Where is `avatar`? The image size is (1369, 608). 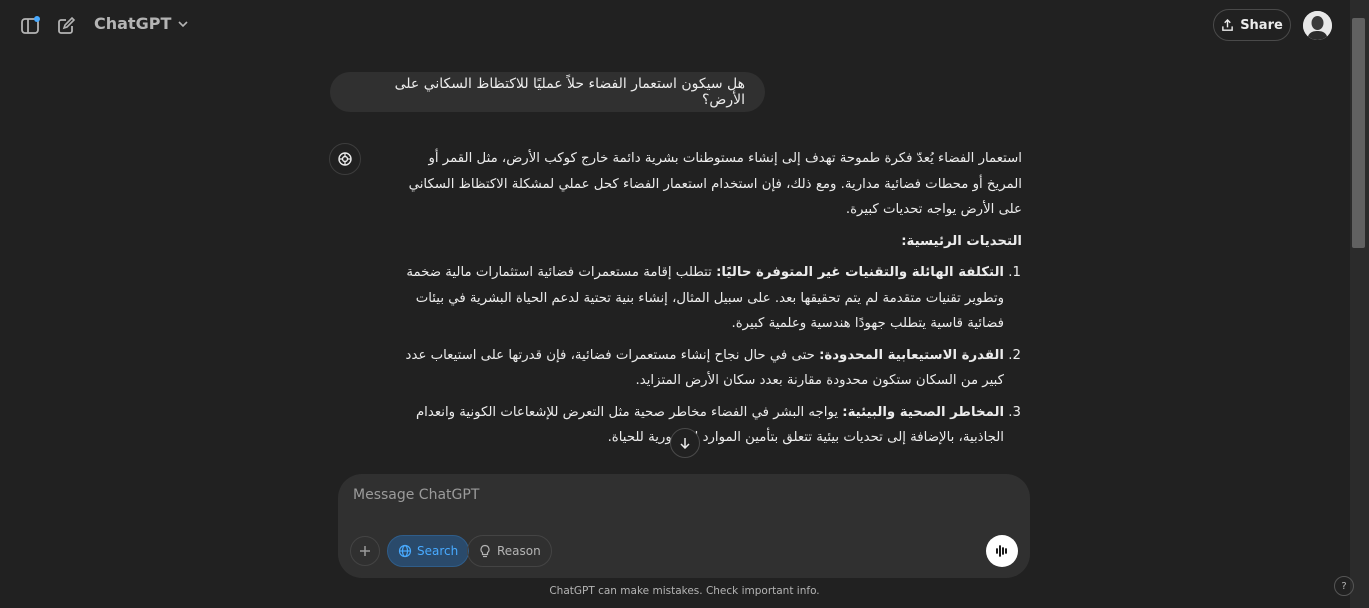 avatar is located at coordinates (1317, 25).